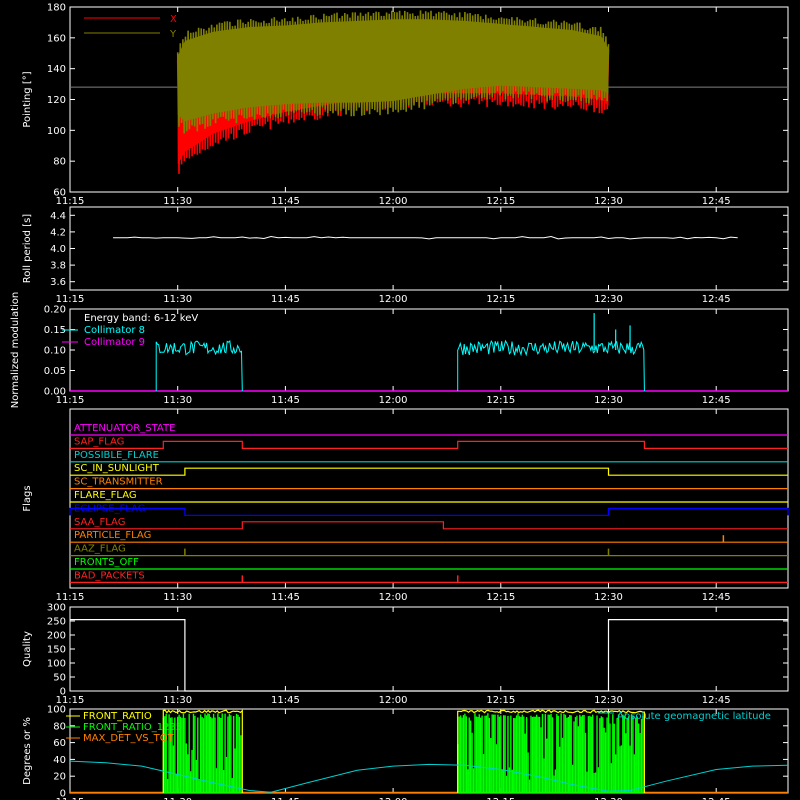 The width and height of the screenshot is (800, 800). Describe the element at coordinates (500, 597) in the screenshot. I see `flags-x-tick-label: 12:15` at that location.